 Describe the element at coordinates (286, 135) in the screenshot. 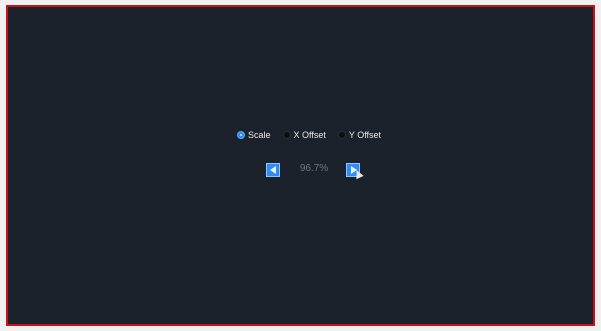

I see `x-offset-radio` at that location.